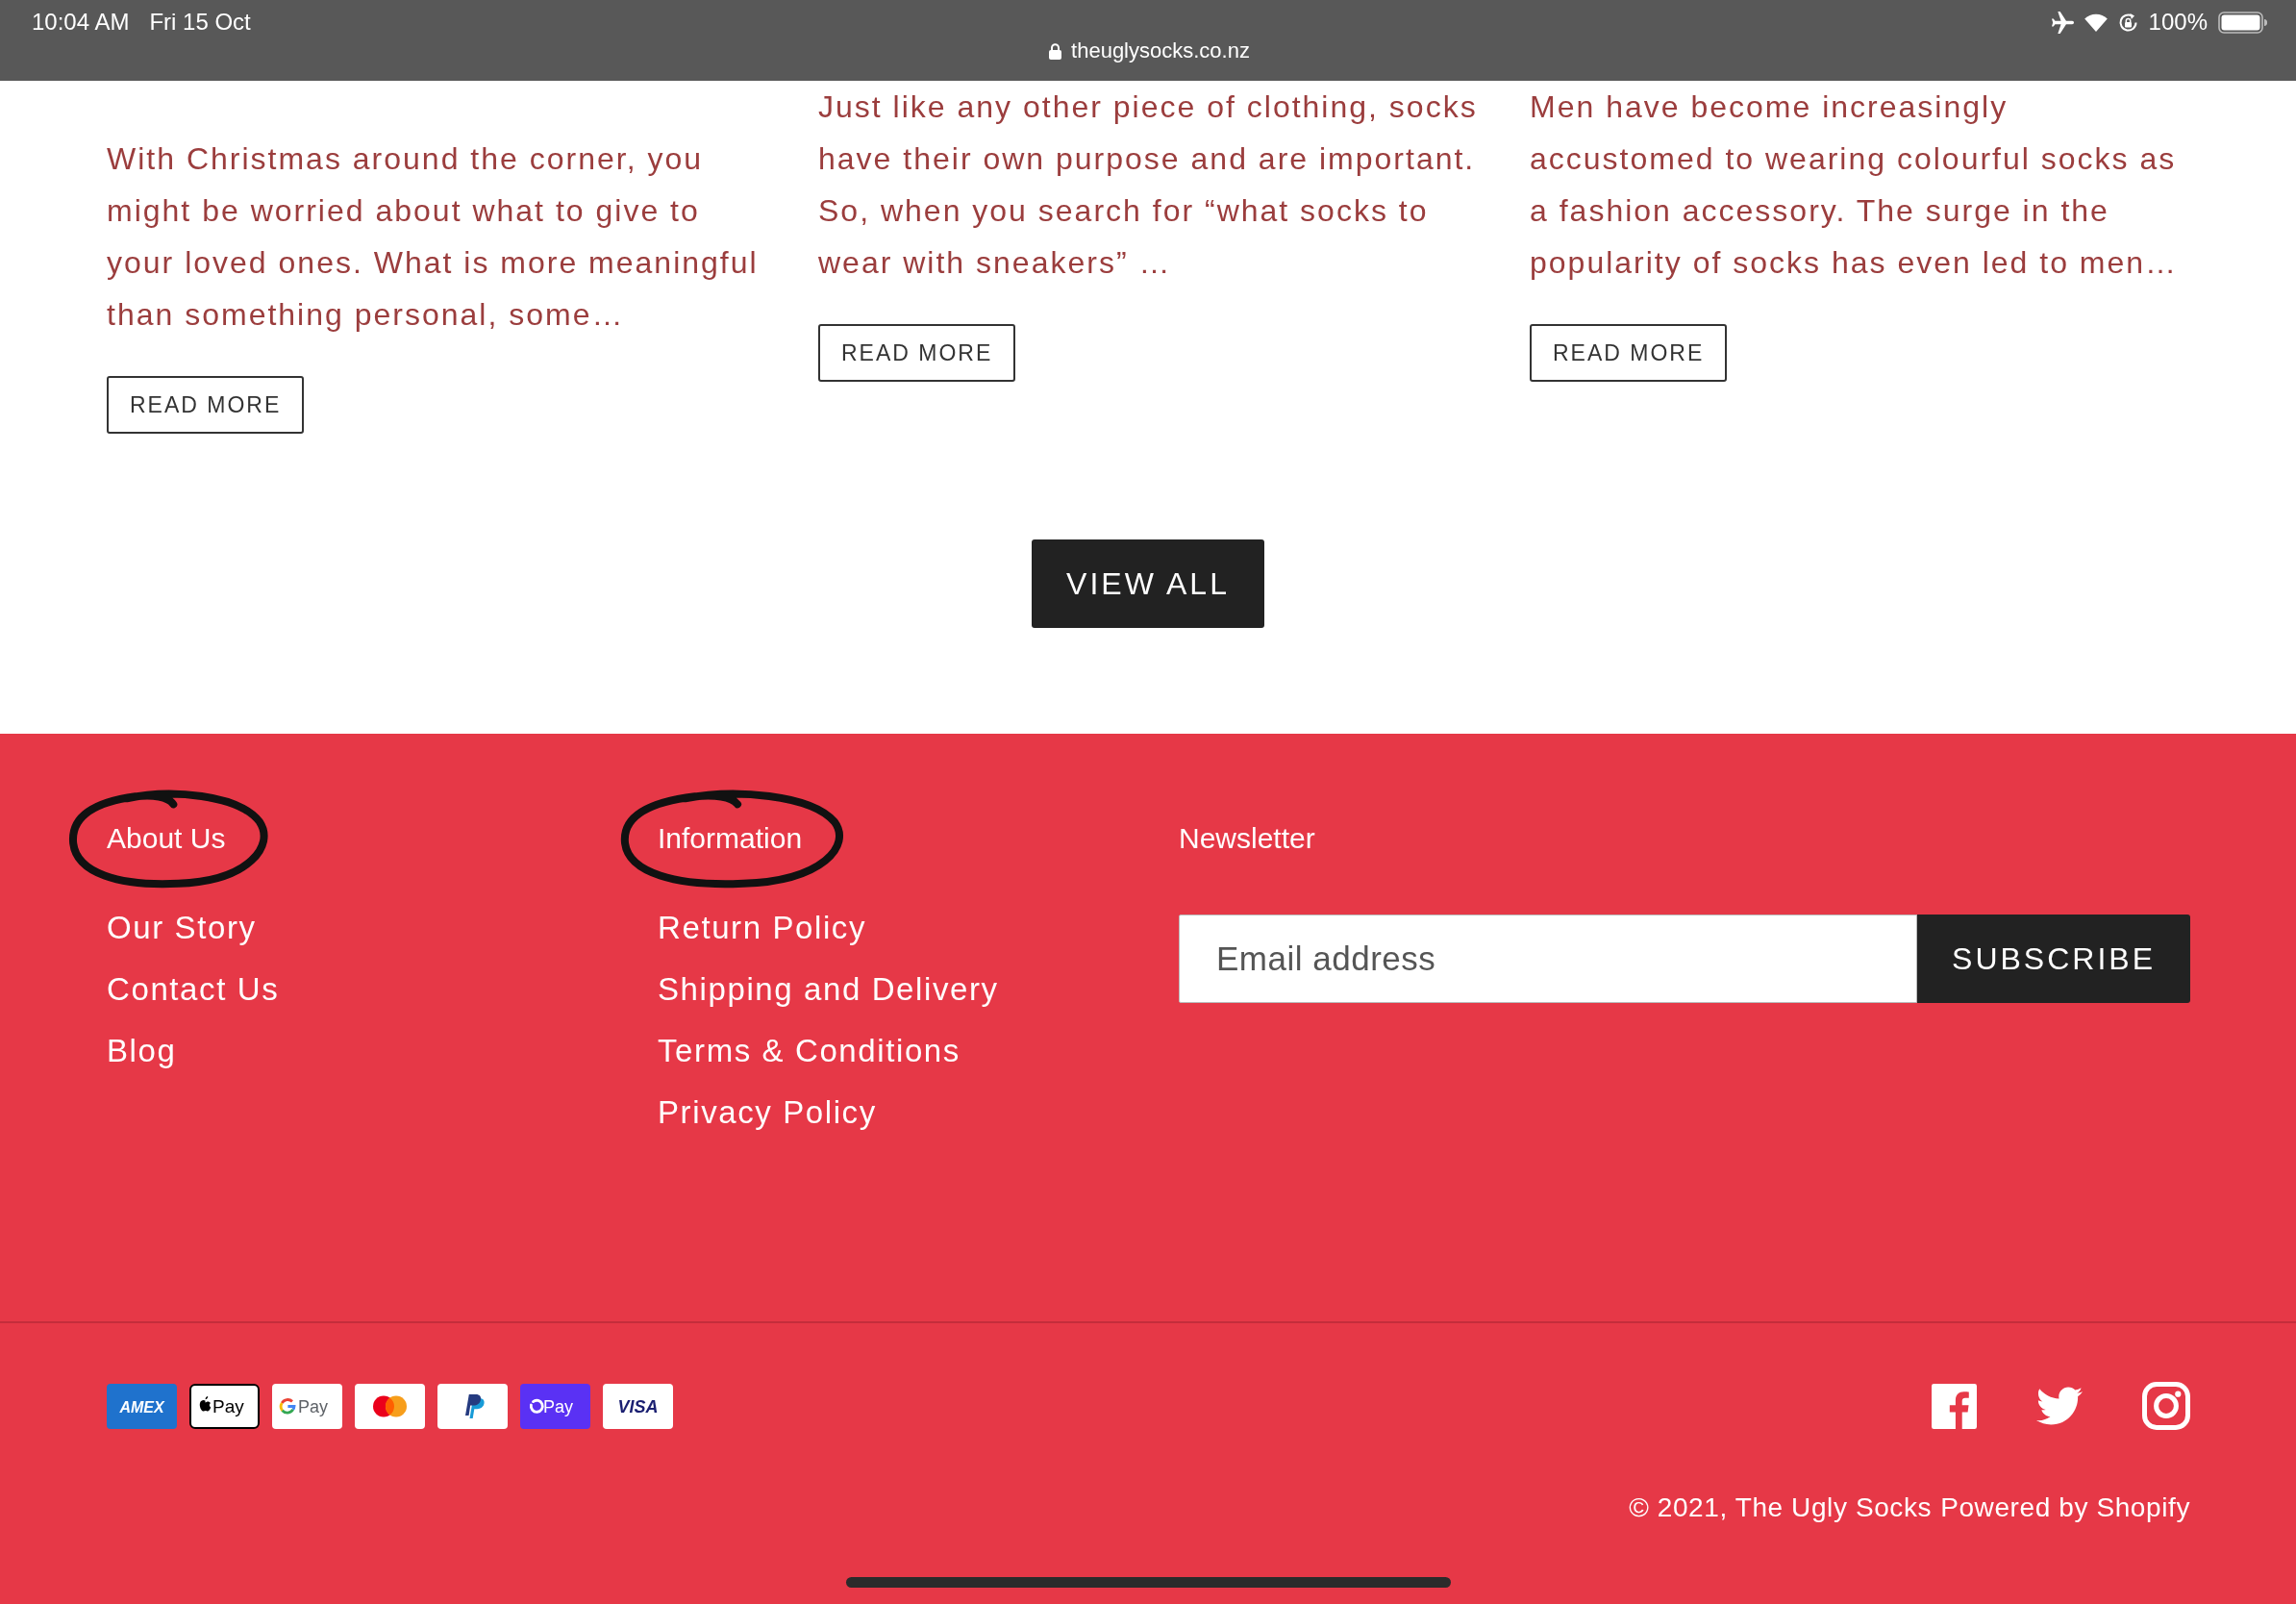 Image resolution: width=2296 pixels, height=1604 pixels. What do you see at coordinates (809, 1051) in the screenshot?
I see `footer-link: Terms & Conditions` at bounding box center [809, 1051].